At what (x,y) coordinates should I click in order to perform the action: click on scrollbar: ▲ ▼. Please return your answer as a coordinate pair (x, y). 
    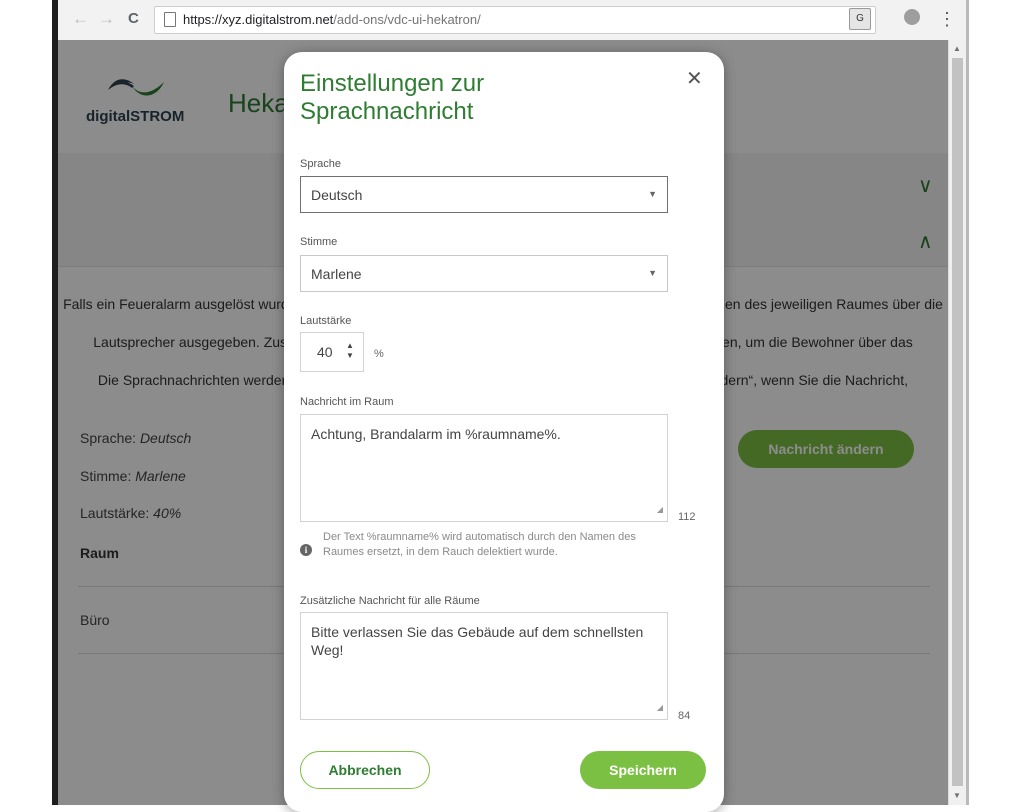
    Looking at the image, I should click on (957, 422).